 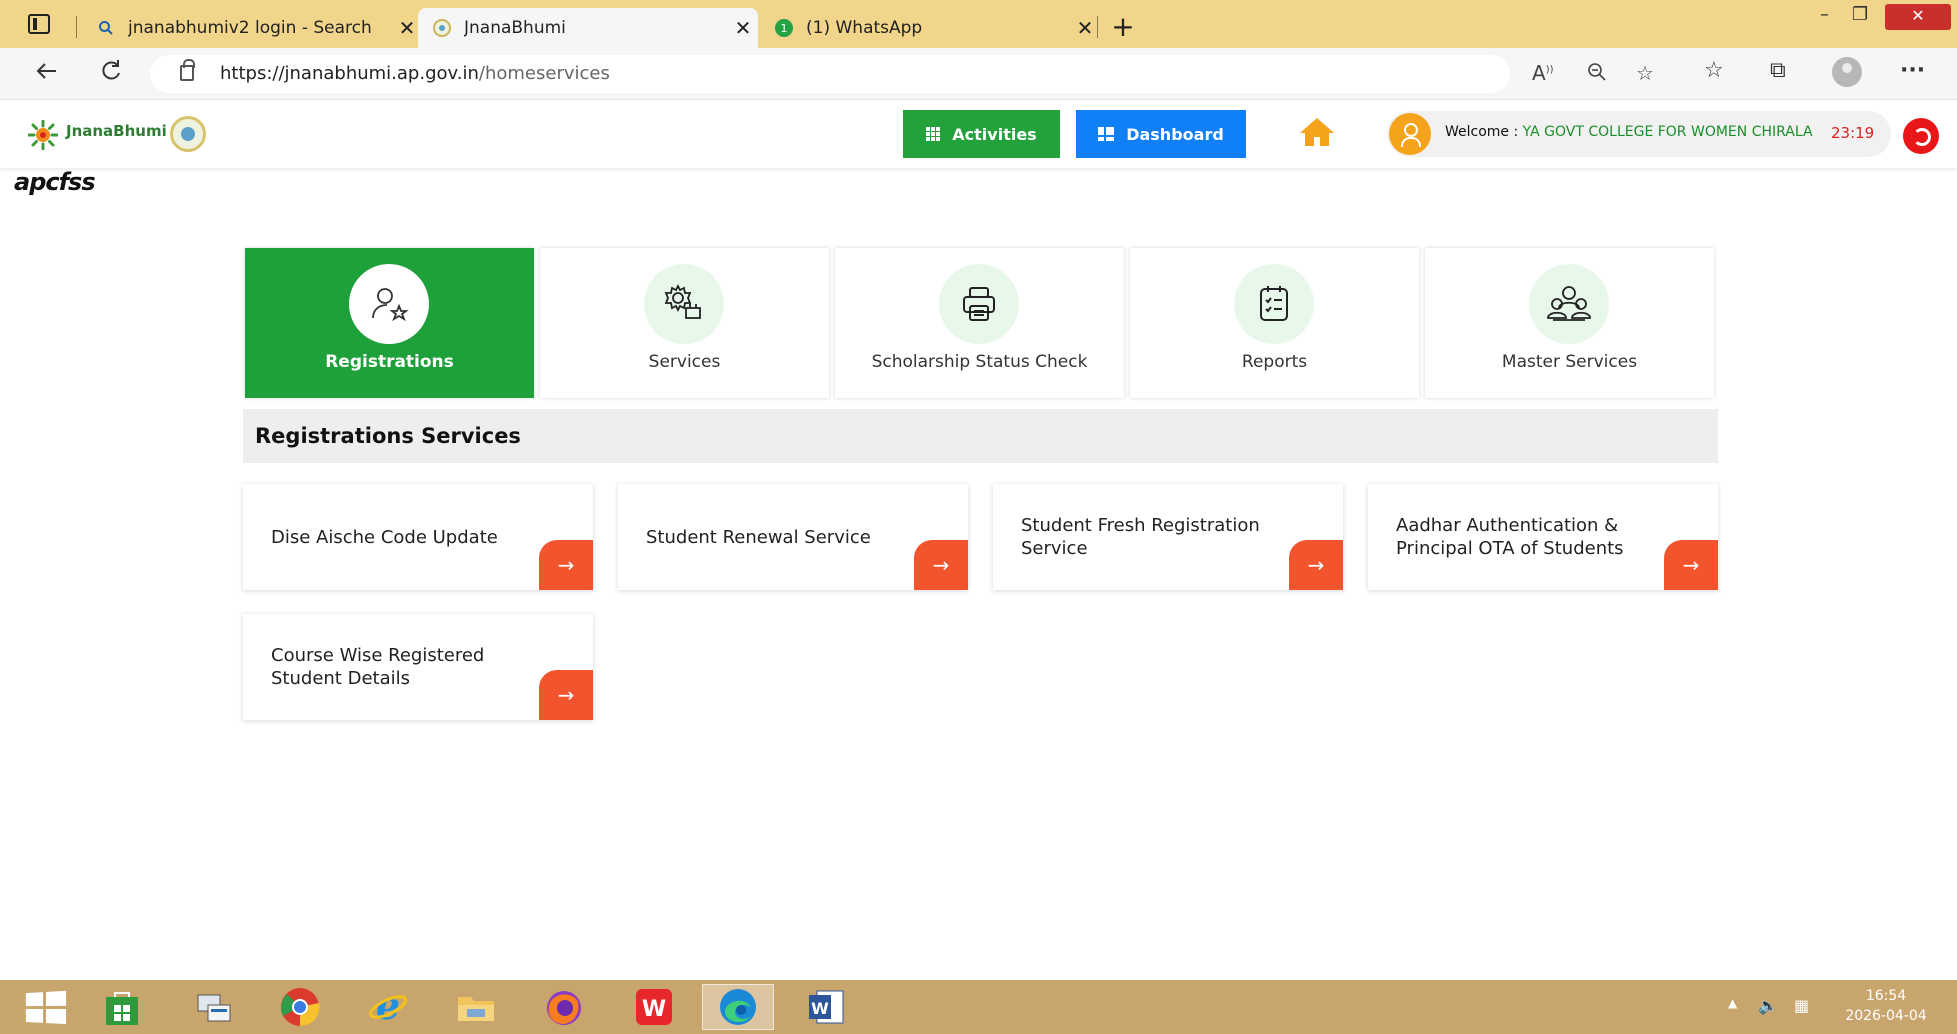 I want to click on jnanabhumi-favicon, so click(x=442, y=28).